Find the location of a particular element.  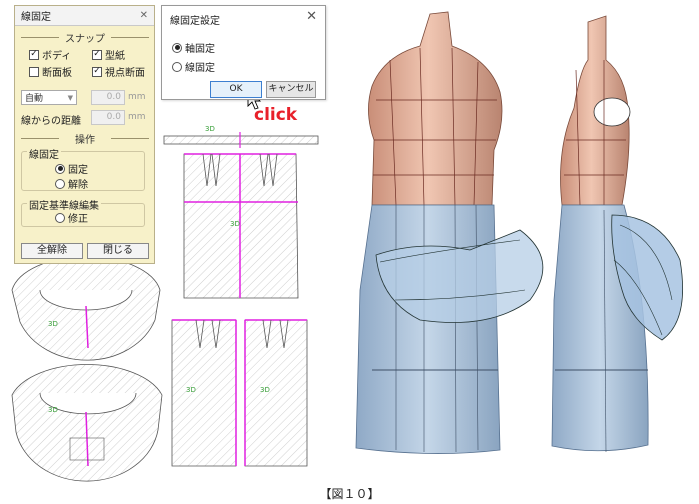

checkbox-pattern-label: 型紙 is located at coordinates (115, 56).